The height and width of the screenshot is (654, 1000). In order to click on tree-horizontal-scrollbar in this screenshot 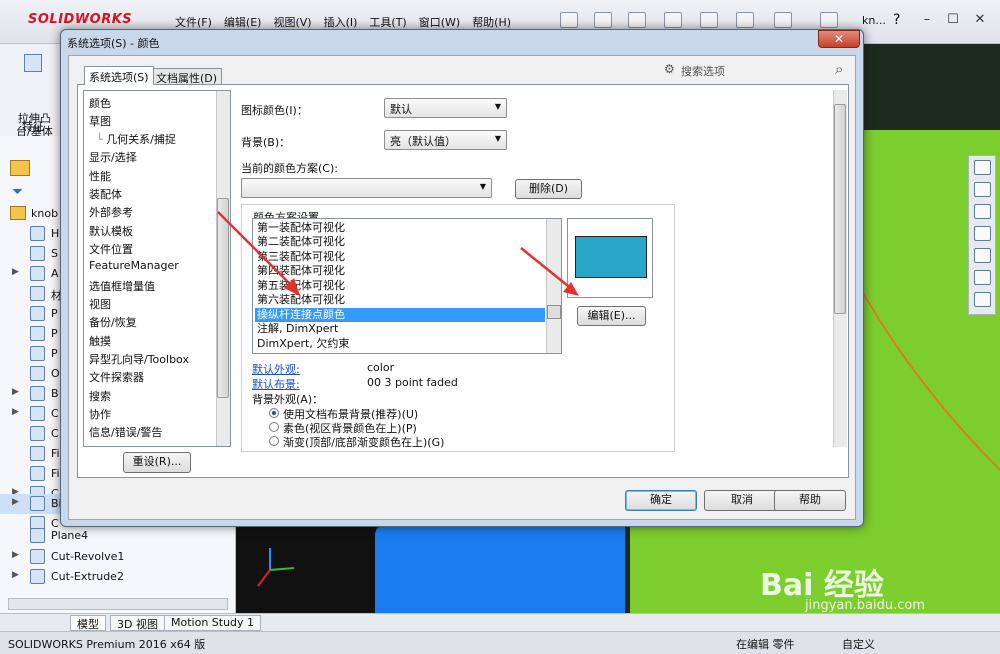, I will do `click(118, 604)`.